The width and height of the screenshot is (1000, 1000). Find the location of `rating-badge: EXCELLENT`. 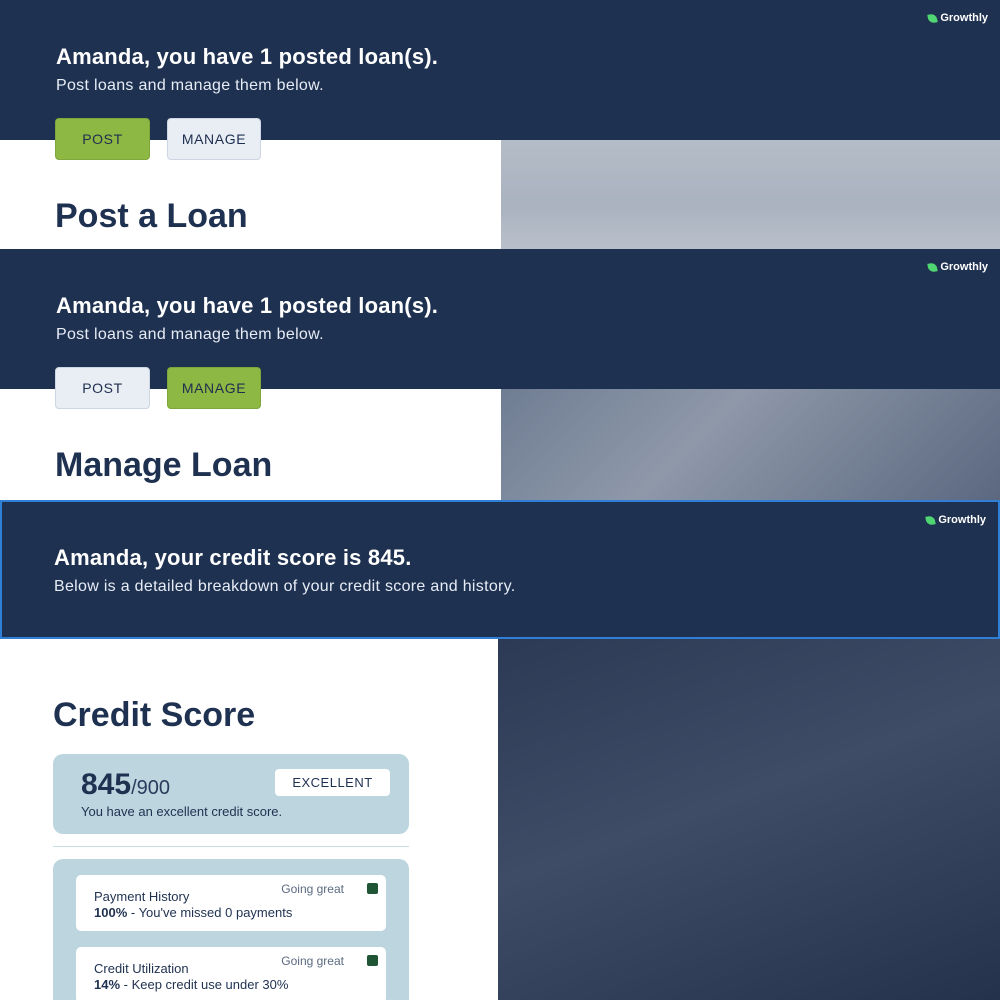

rating-badge: EXCELLENT is located at coordinates (332, 782).